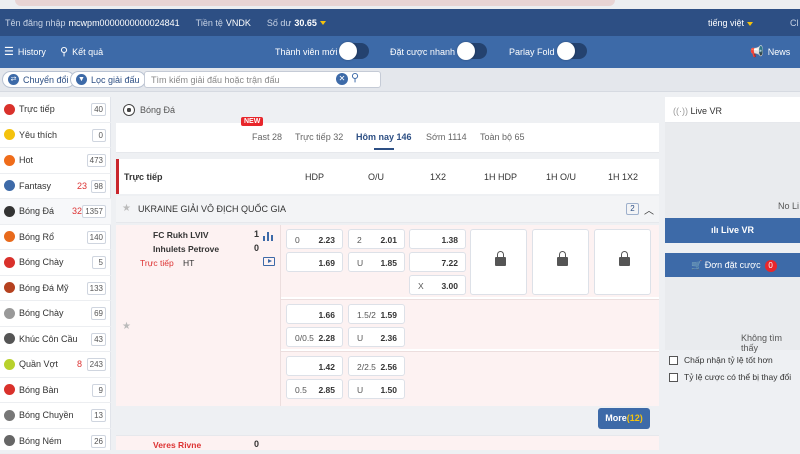 The height and width of the screenshot is (454, 800). Describe the element at coordinates (25, 52) in the screenshot. I see `history-button: ☰History` at that location.